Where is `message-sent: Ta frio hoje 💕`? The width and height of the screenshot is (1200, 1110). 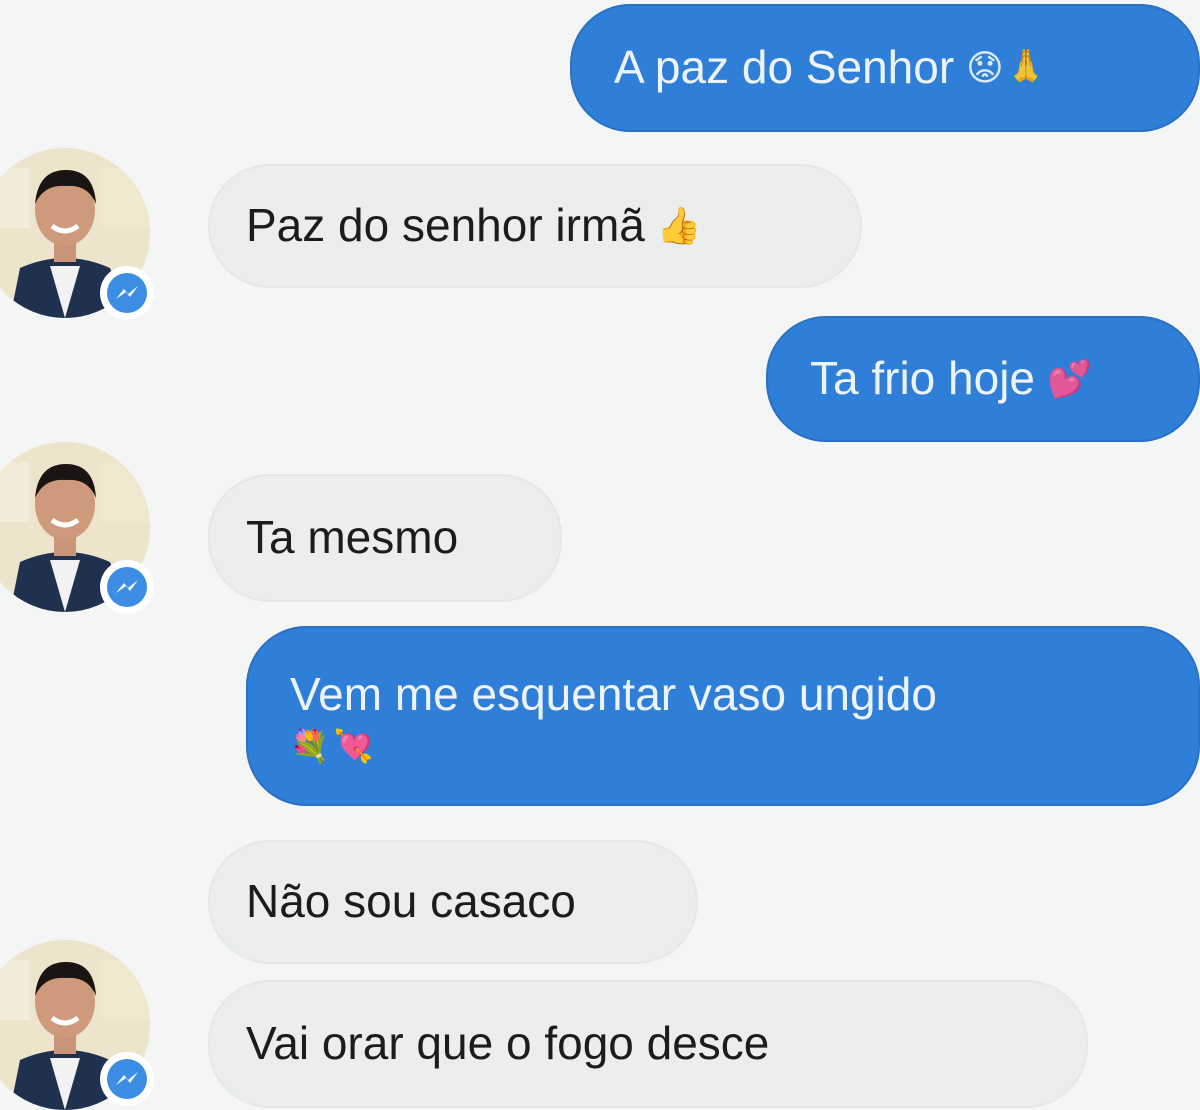
message-sent: Ta frio hoje 💕 is located at coordinates (983, 379).